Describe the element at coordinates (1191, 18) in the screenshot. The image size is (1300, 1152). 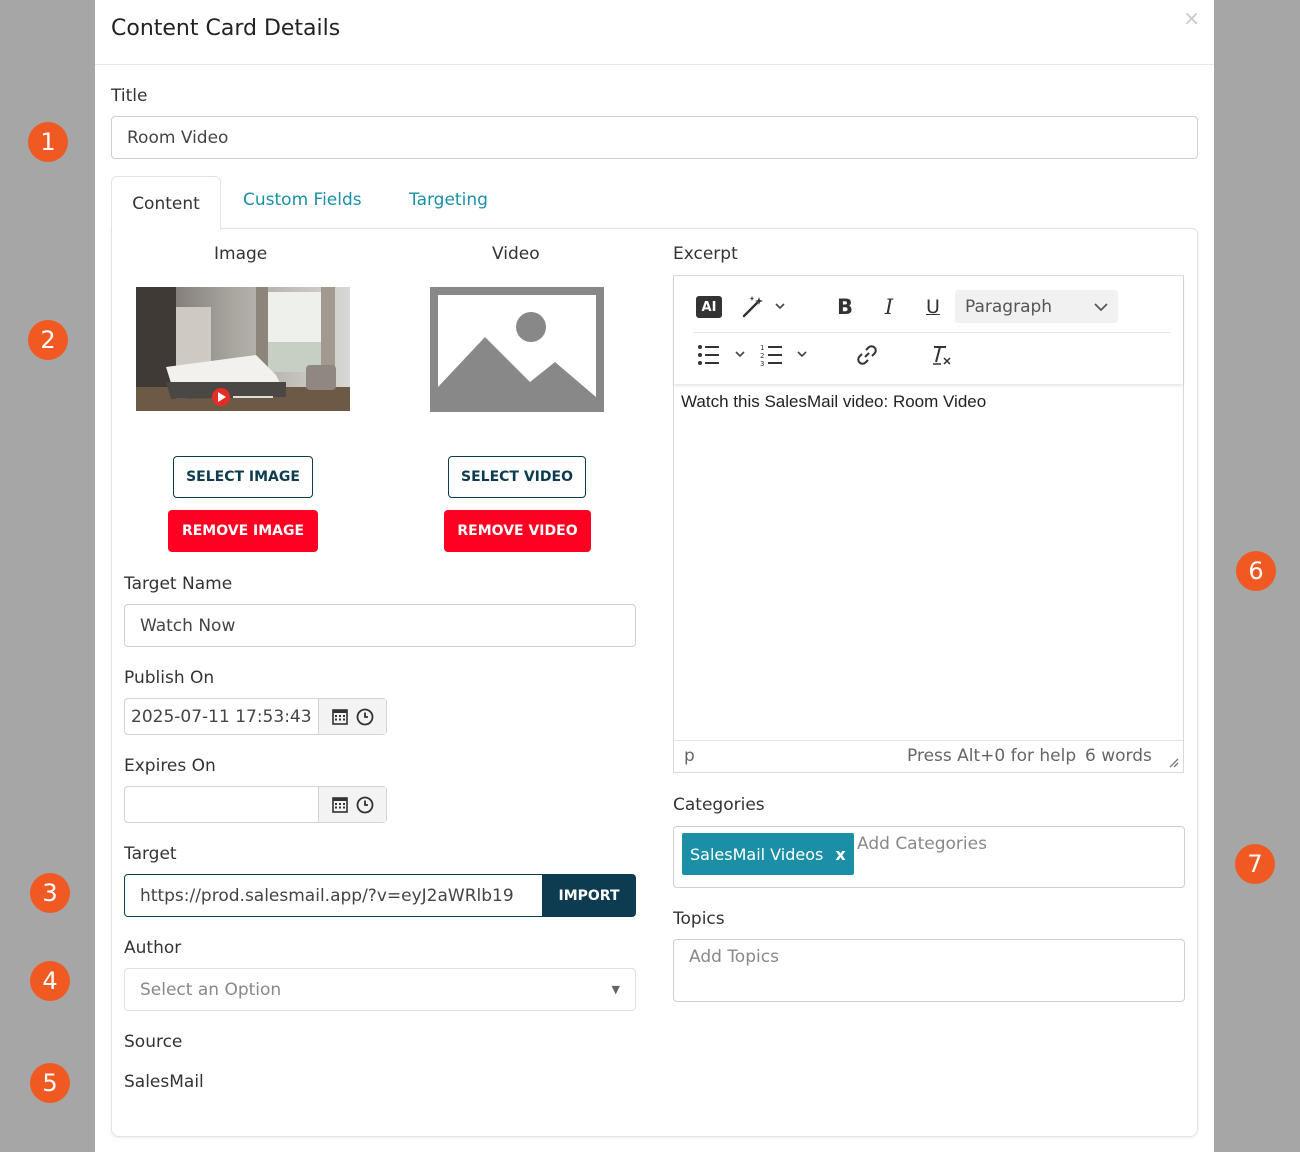
I see `close-icon: ×` at that location.